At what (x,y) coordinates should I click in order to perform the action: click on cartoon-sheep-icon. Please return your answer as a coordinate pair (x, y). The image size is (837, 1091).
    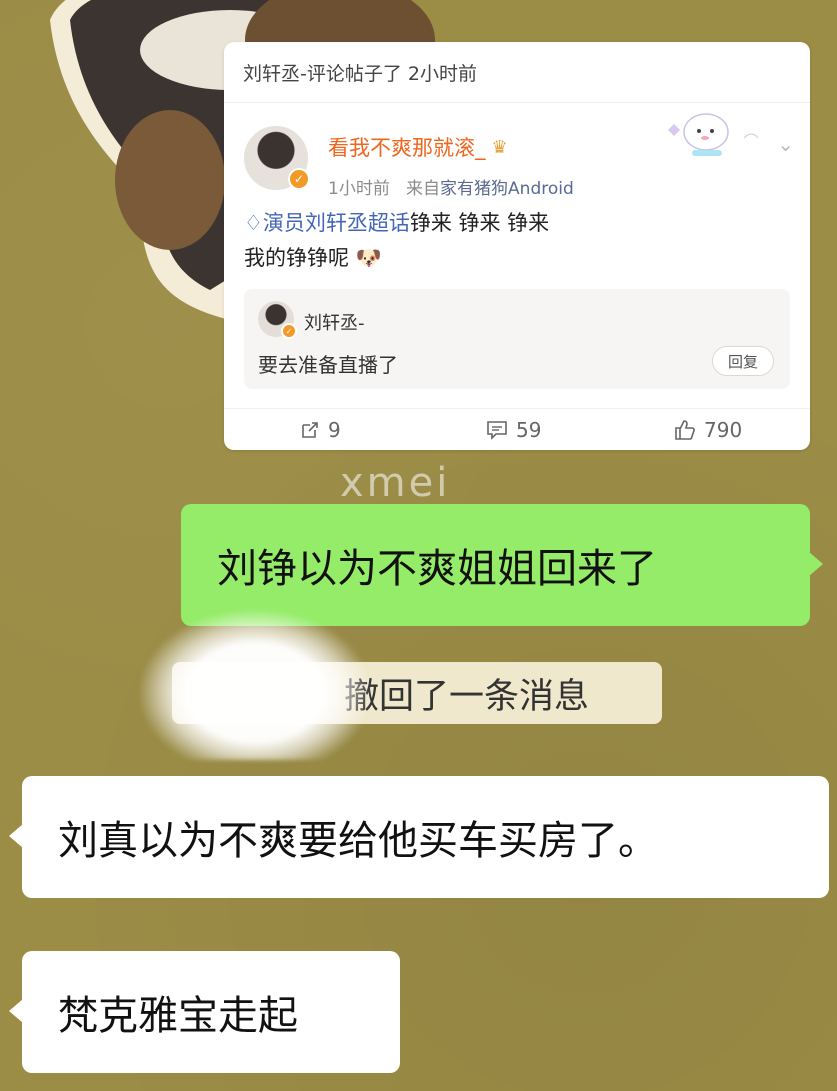
    Looking at the image, I should click on (713, 134).